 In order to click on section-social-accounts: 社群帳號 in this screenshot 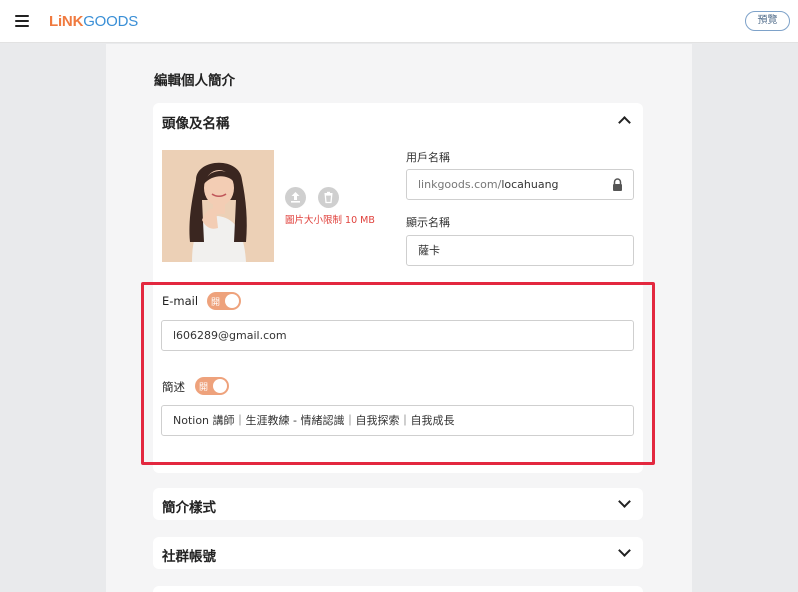, I will do `click(398, 553)`.